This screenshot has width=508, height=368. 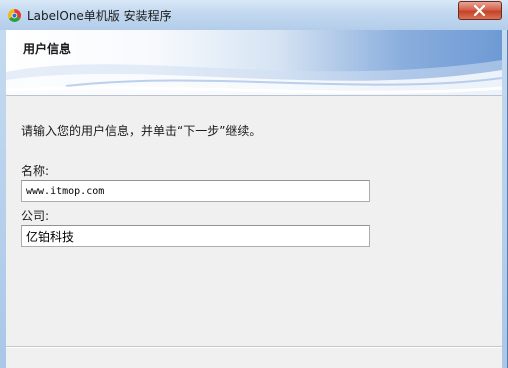 What do you see at coordinates (254, 347) in the screenshot?
I see `bottom-divider` at bounding box center [254, 347].